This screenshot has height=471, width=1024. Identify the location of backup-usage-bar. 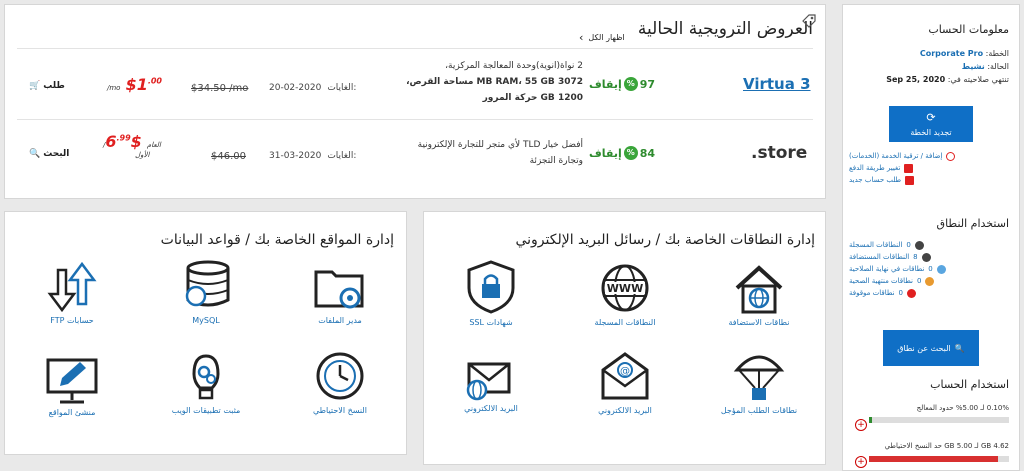
(939, 459).